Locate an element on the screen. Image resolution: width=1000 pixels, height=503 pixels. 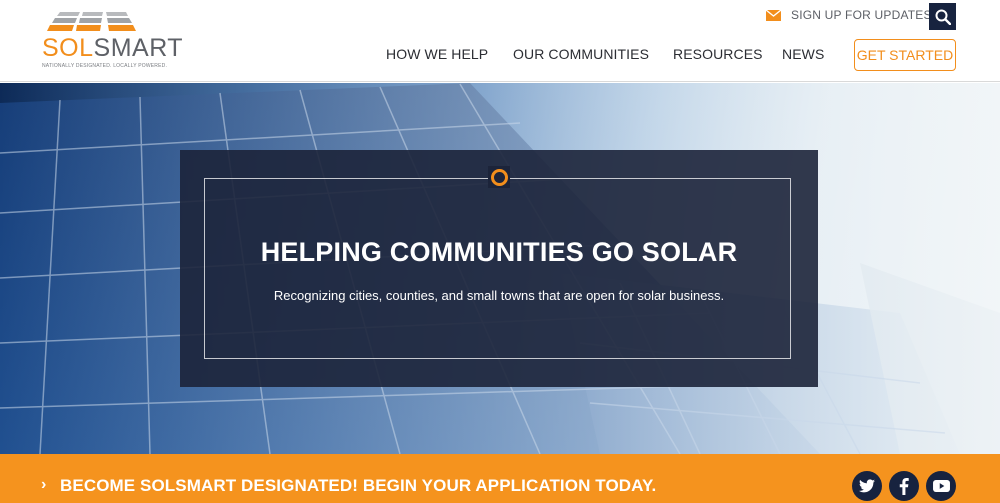
nav-news: NEWS is located at coordinates (803, 54).